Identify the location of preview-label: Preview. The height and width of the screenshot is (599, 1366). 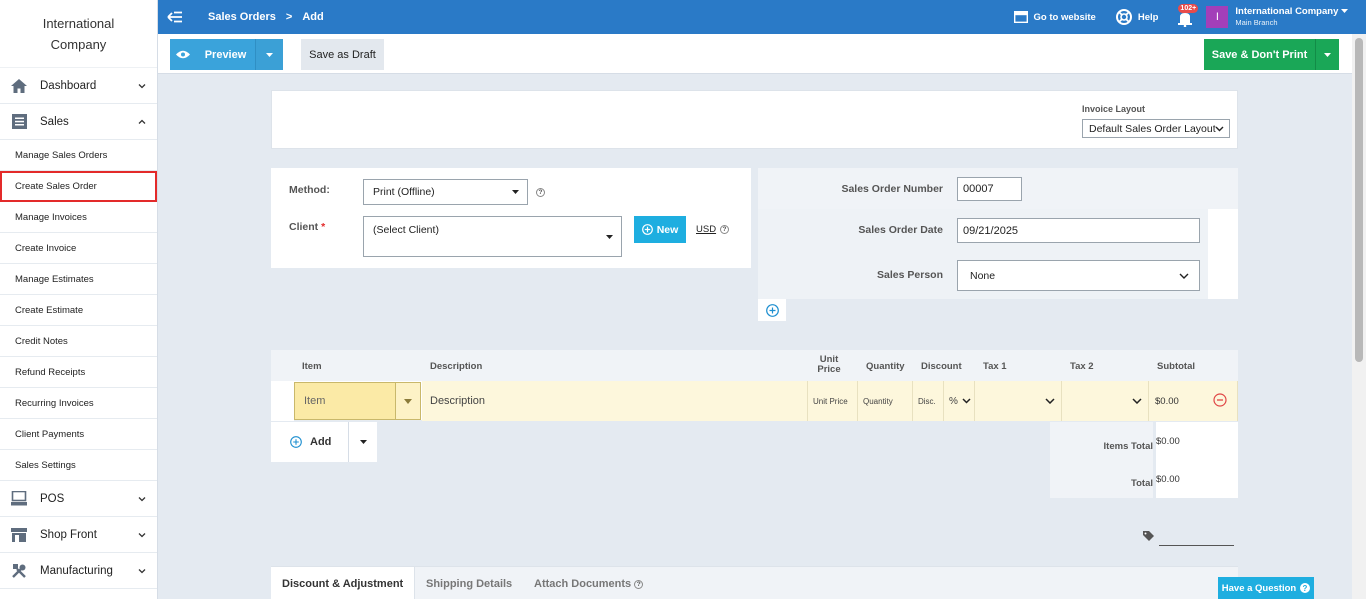
(225, 54).